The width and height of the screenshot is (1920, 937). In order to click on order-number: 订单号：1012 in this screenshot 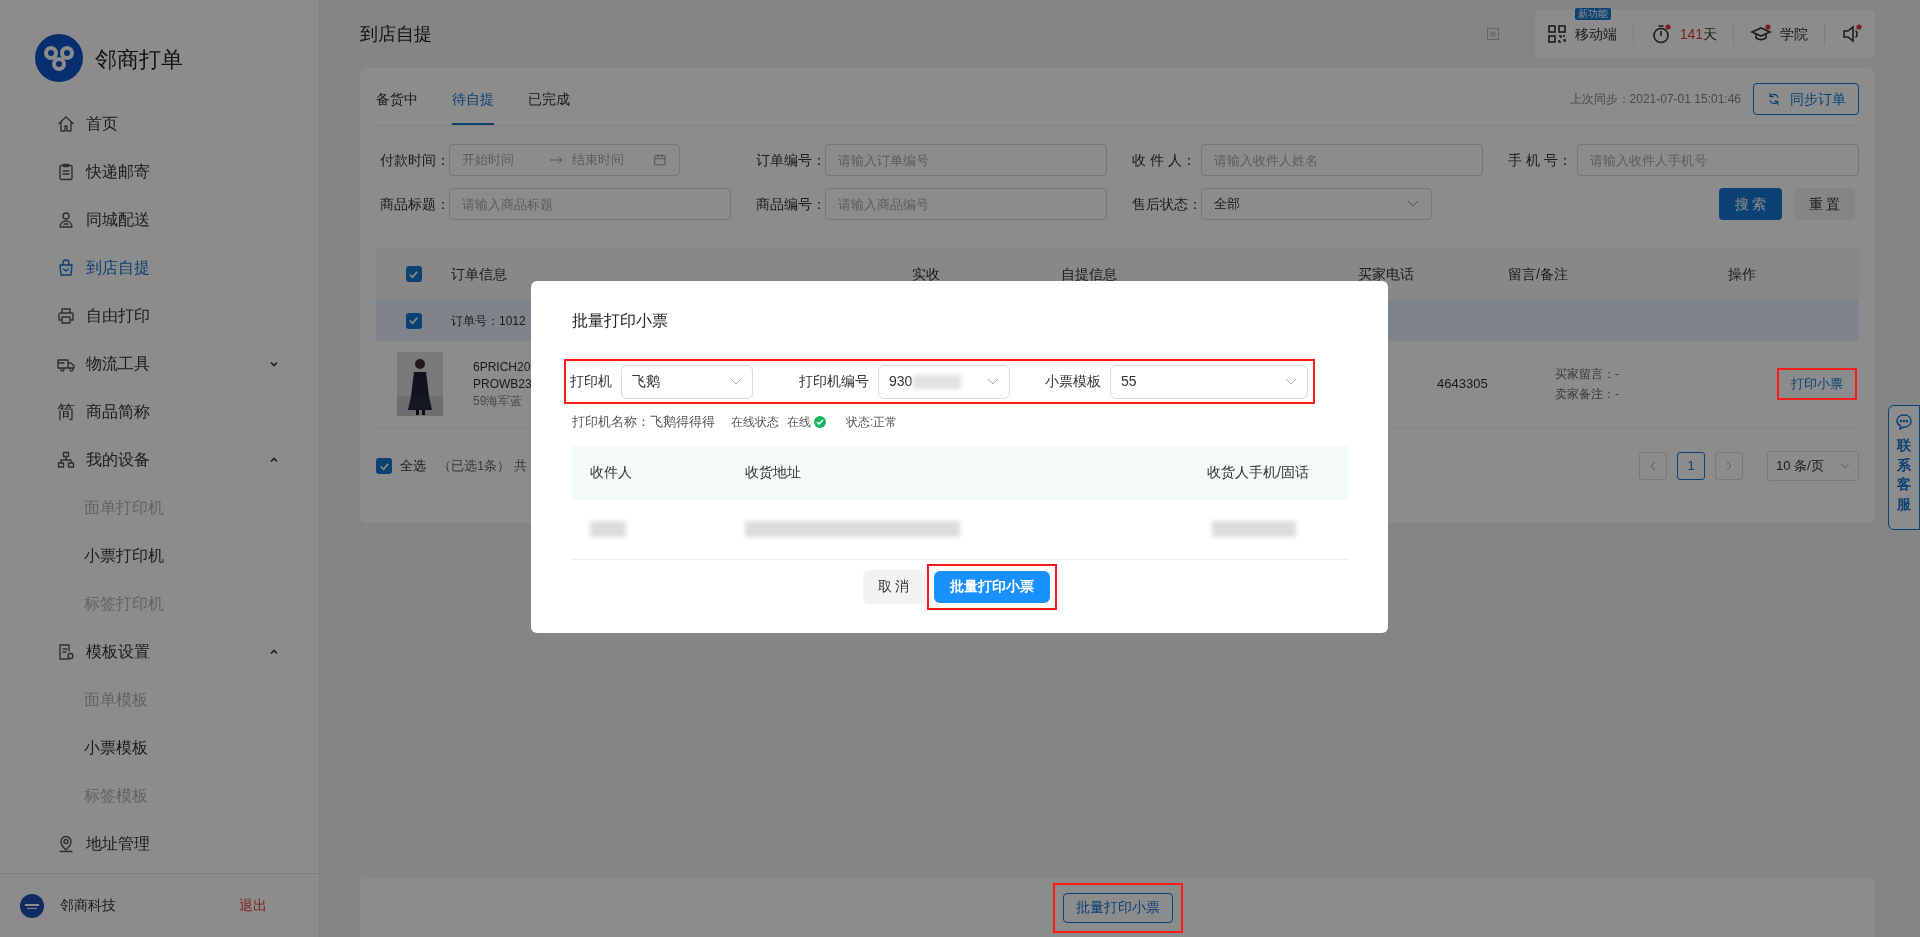, I will do `click(488, 321)`.